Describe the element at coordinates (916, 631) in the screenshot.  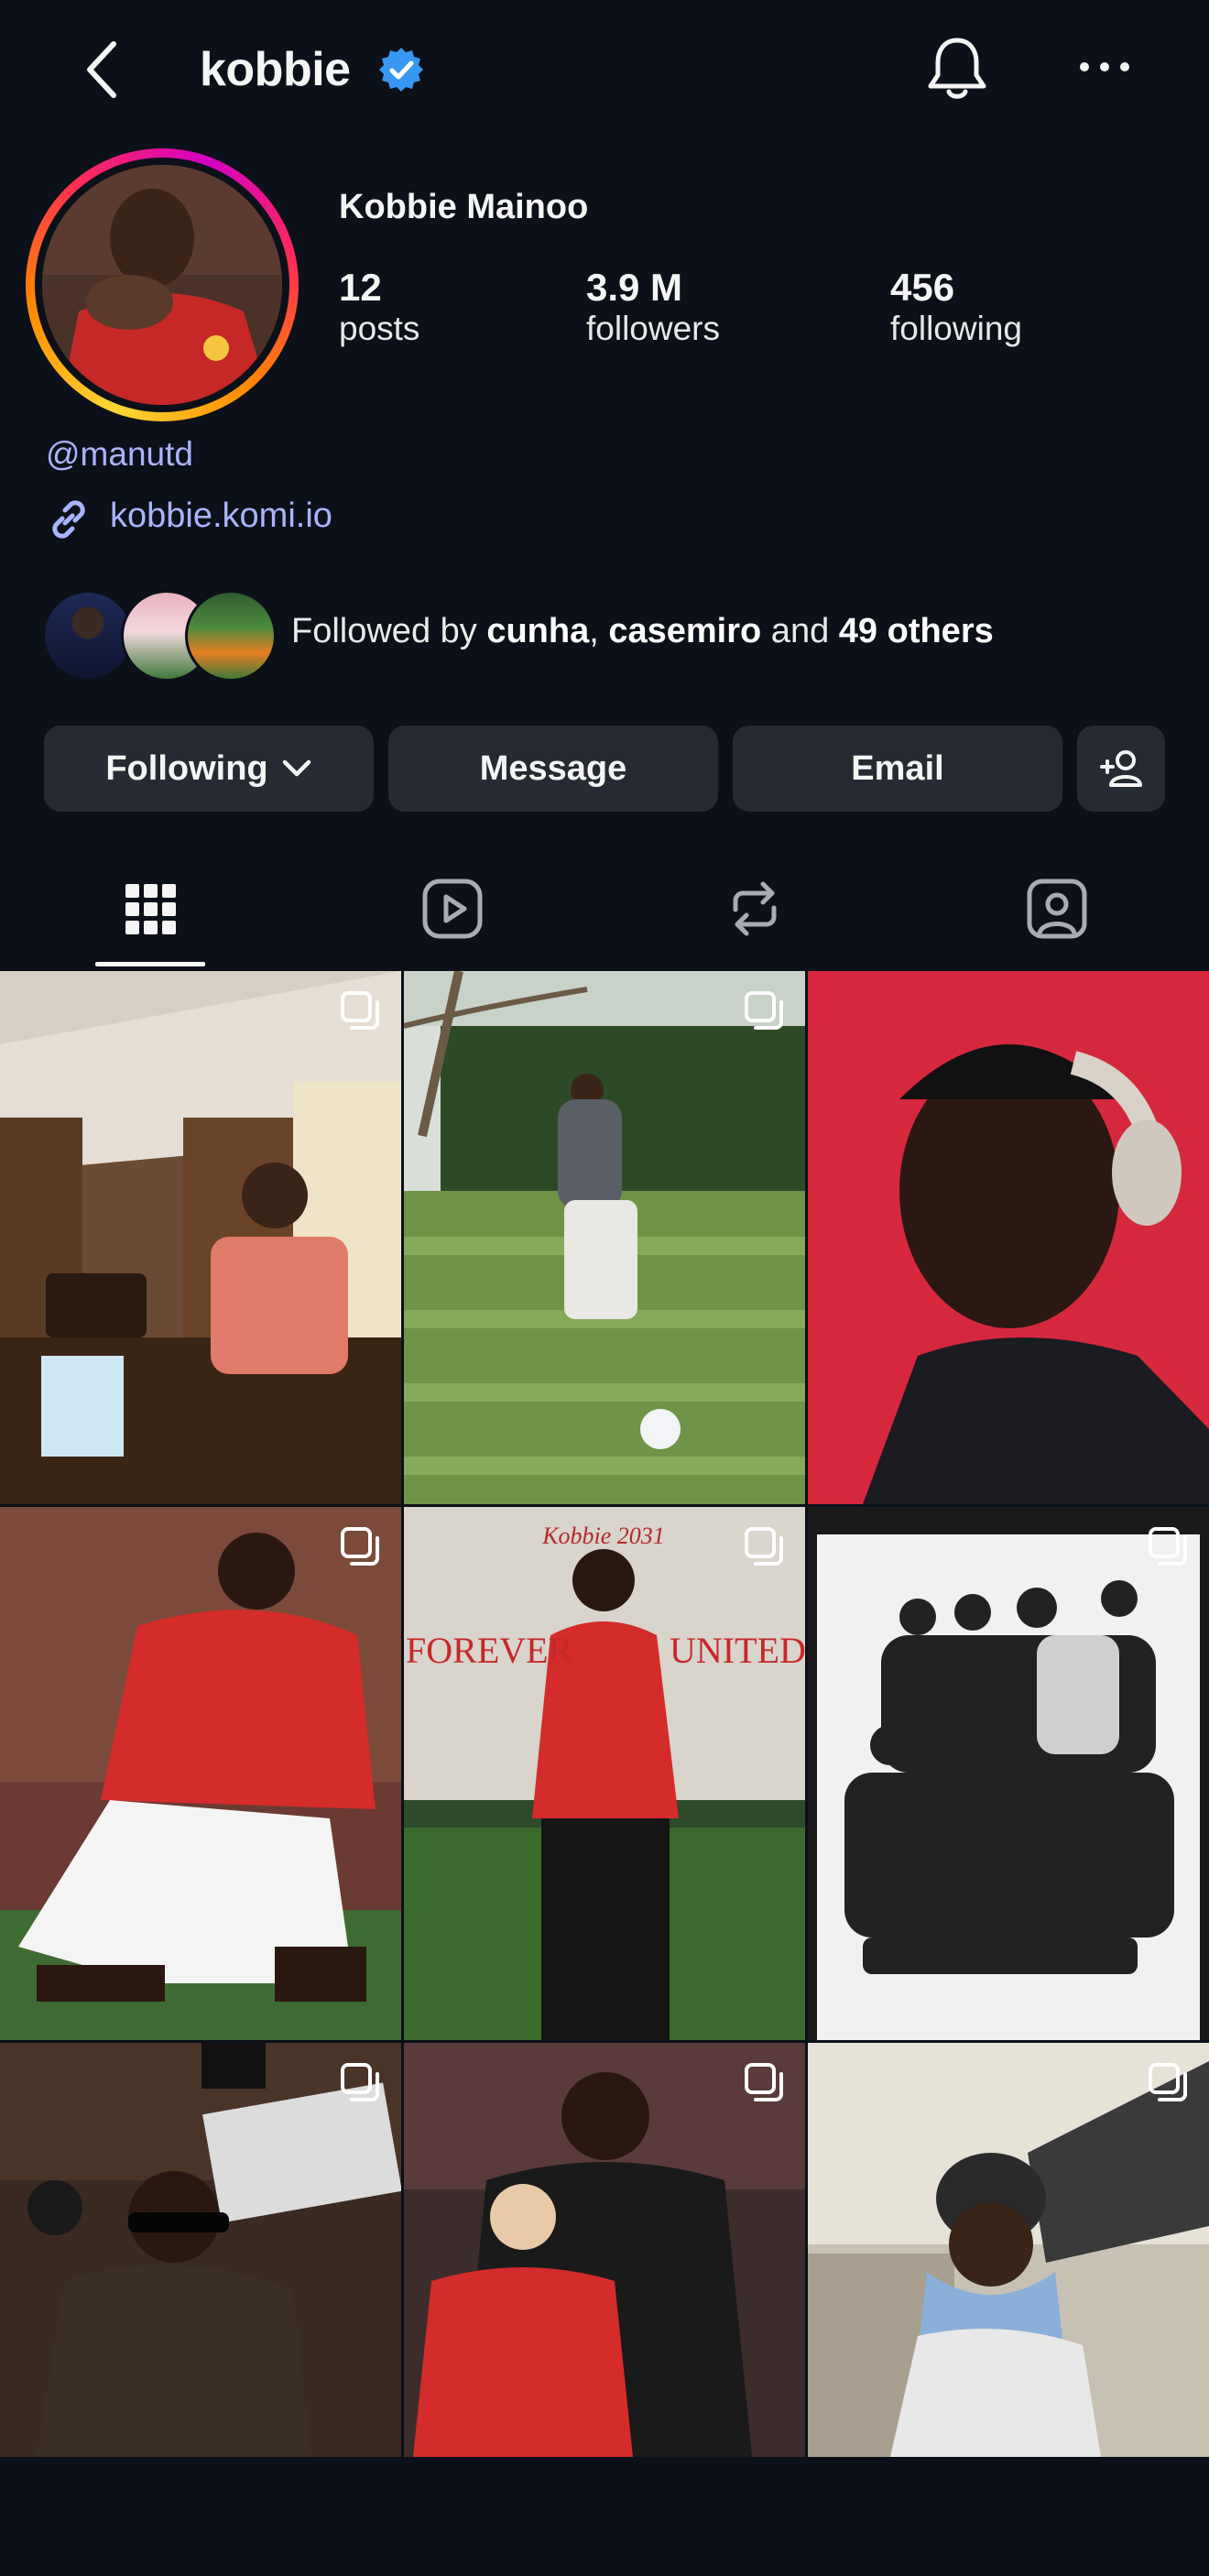
I see `others-count: 49 others` at that location.